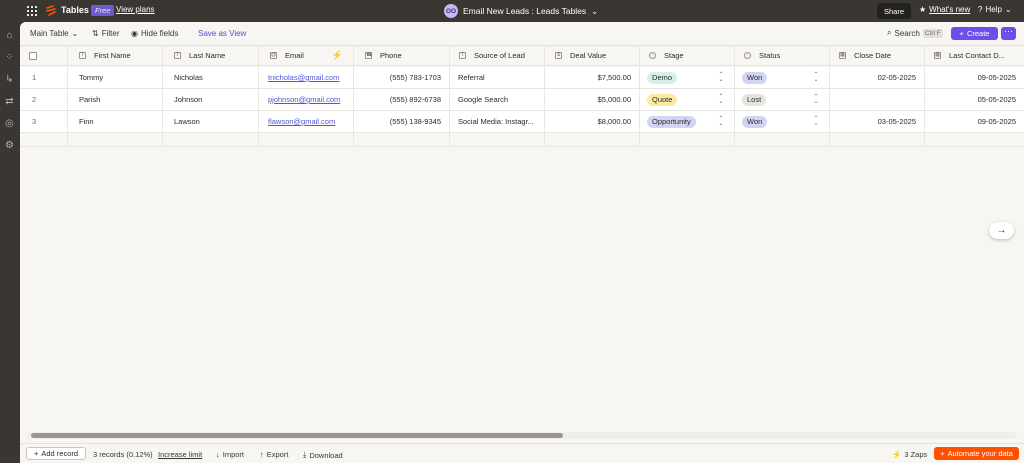  Describe the element at coordinates (135, 9) in the screenshot. I see `view-plans-link: View plans` at that location.